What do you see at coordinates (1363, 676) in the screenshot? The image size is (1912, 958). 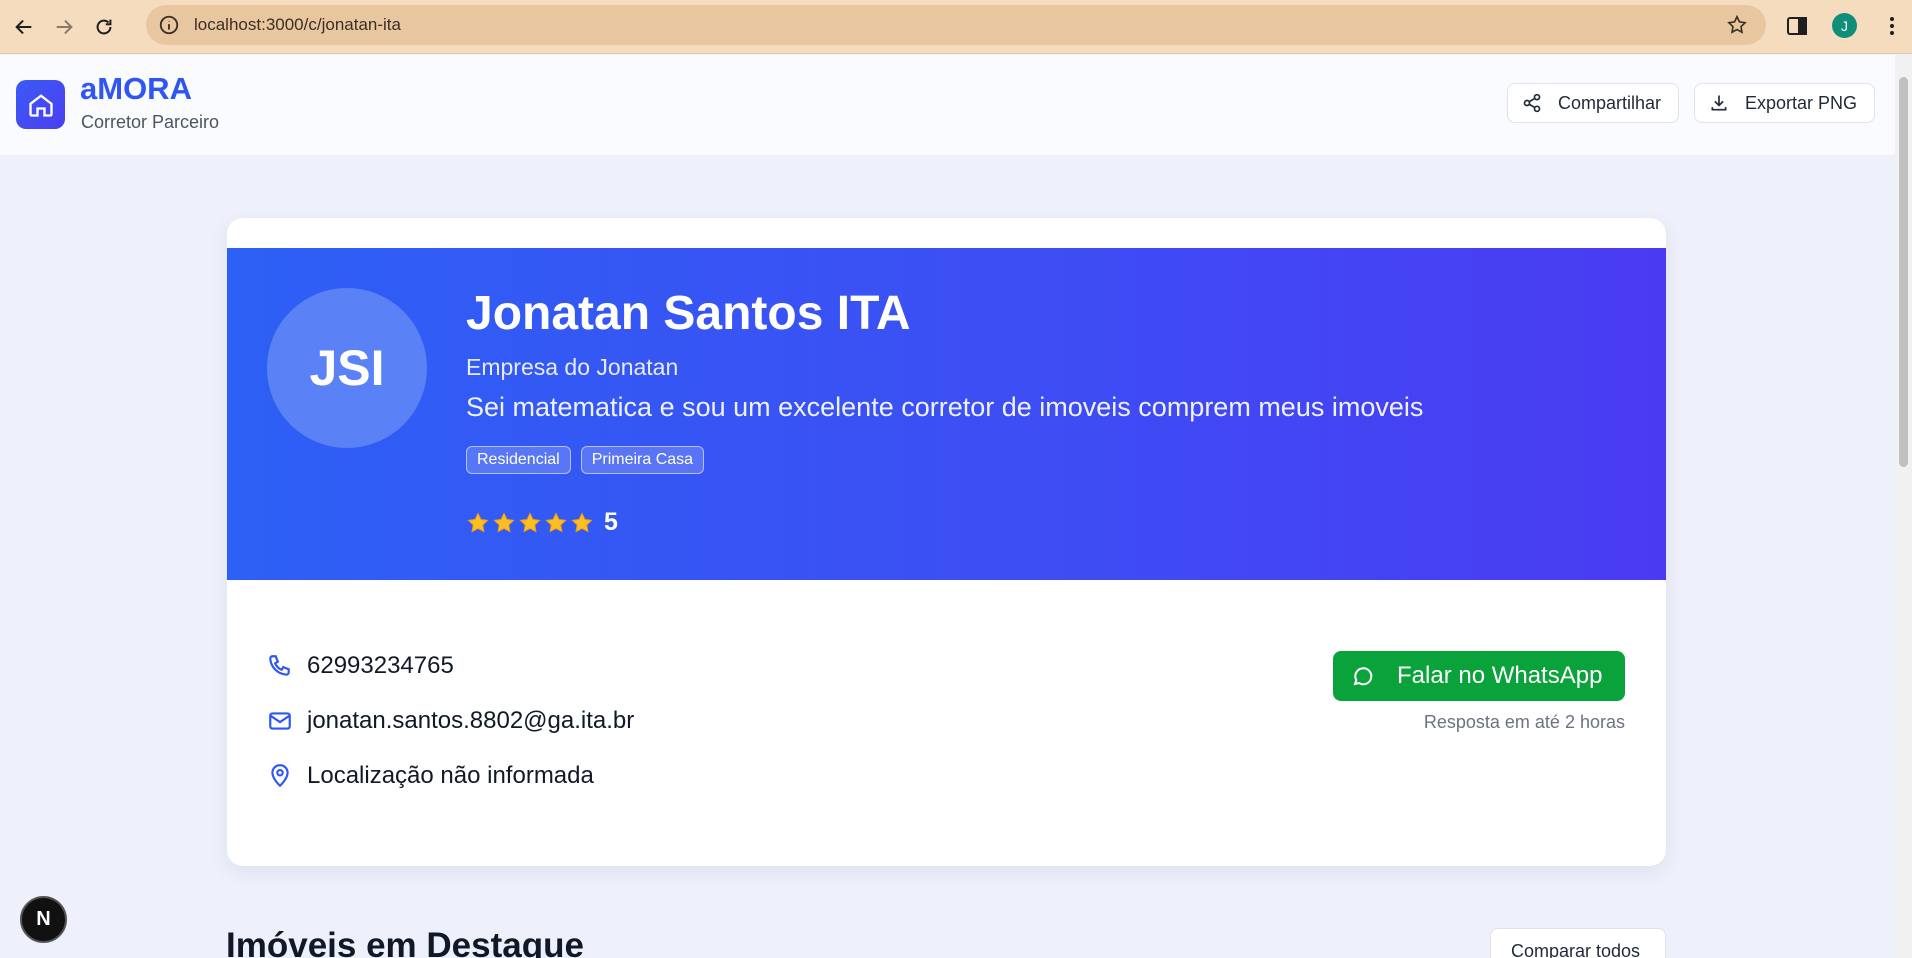 I see `whatsapp-icon` at bounding box center [1363, 676].